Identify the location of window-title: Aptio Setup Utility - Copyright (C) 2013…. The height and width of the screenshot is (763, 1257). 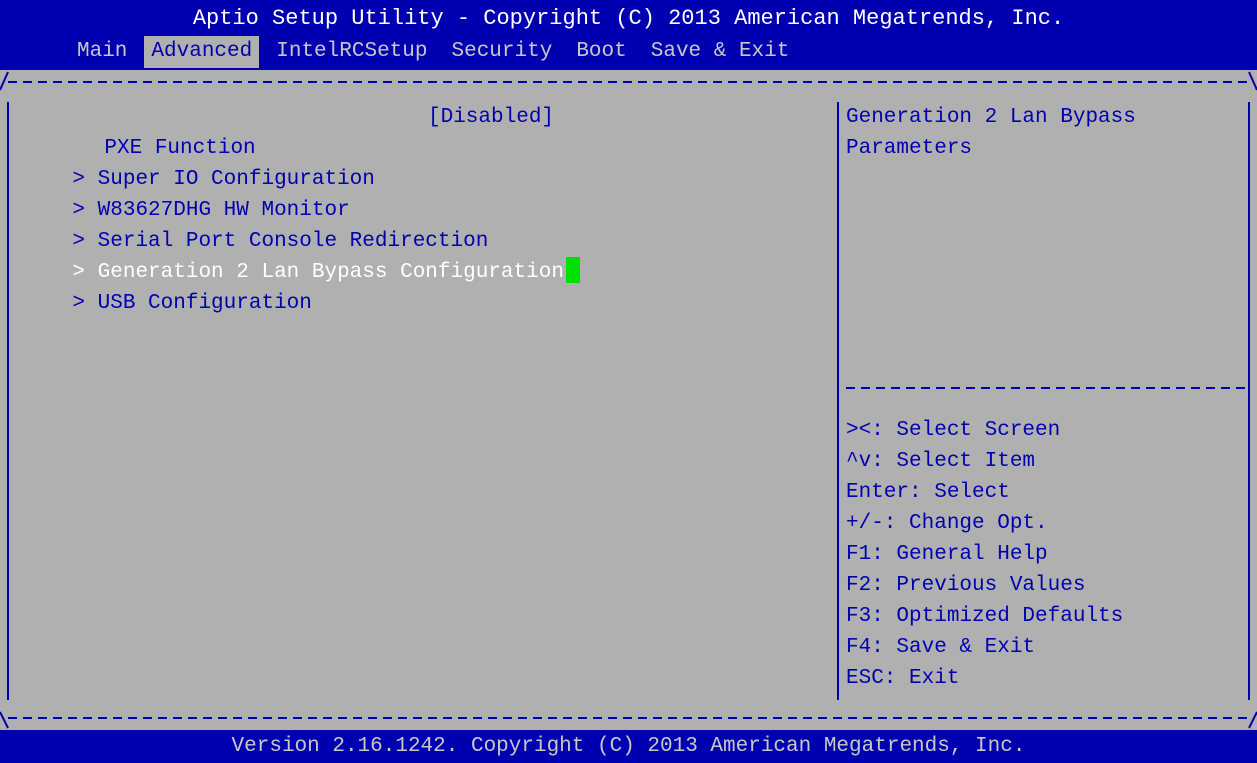
(628, 18).